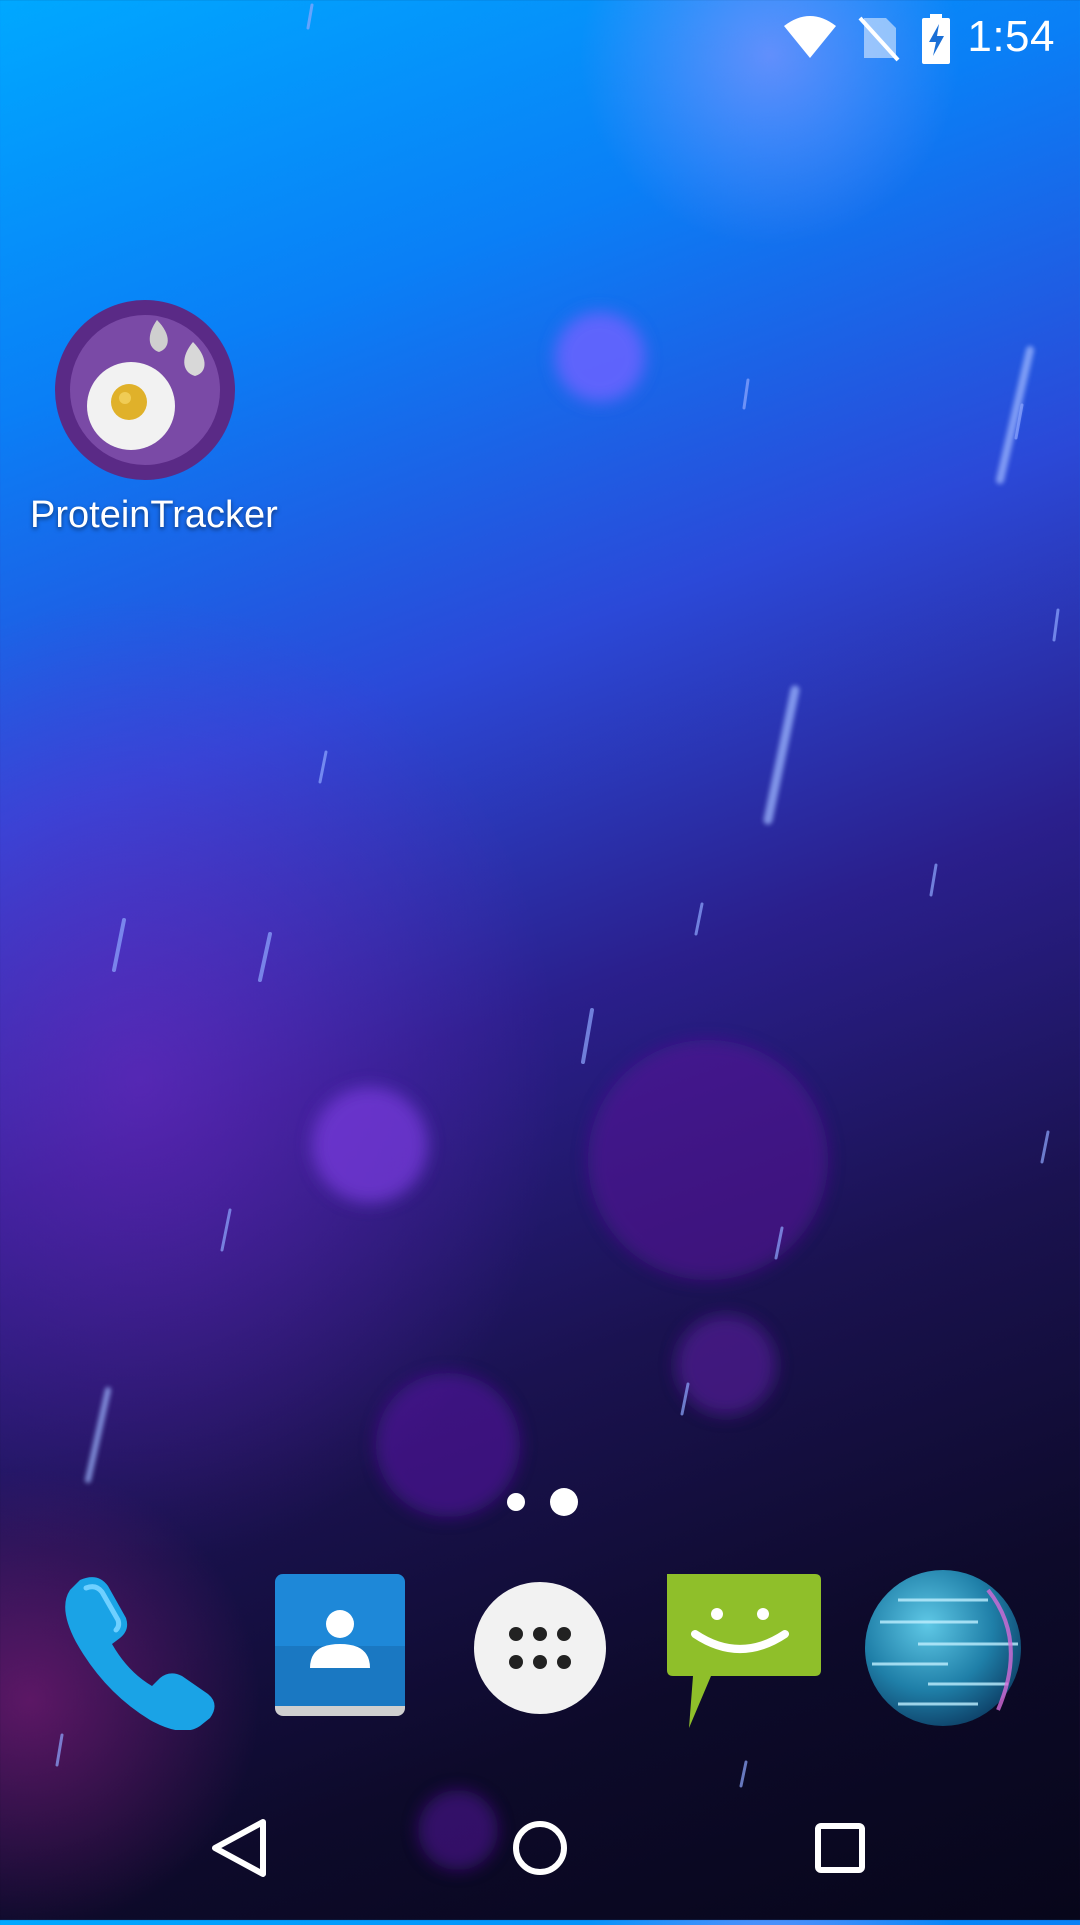 The image size is (1080, 1925). I want to click on recents-icon, so click(840, 1848).